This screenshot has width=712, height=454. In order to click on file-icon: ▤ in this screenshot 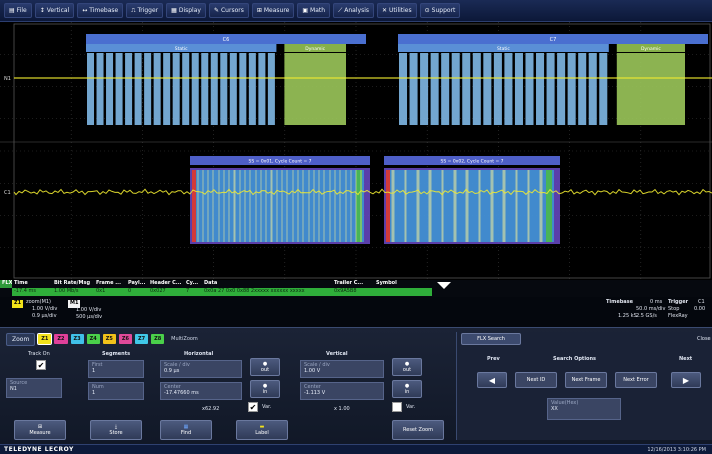, I will do `click(12, 10)`.